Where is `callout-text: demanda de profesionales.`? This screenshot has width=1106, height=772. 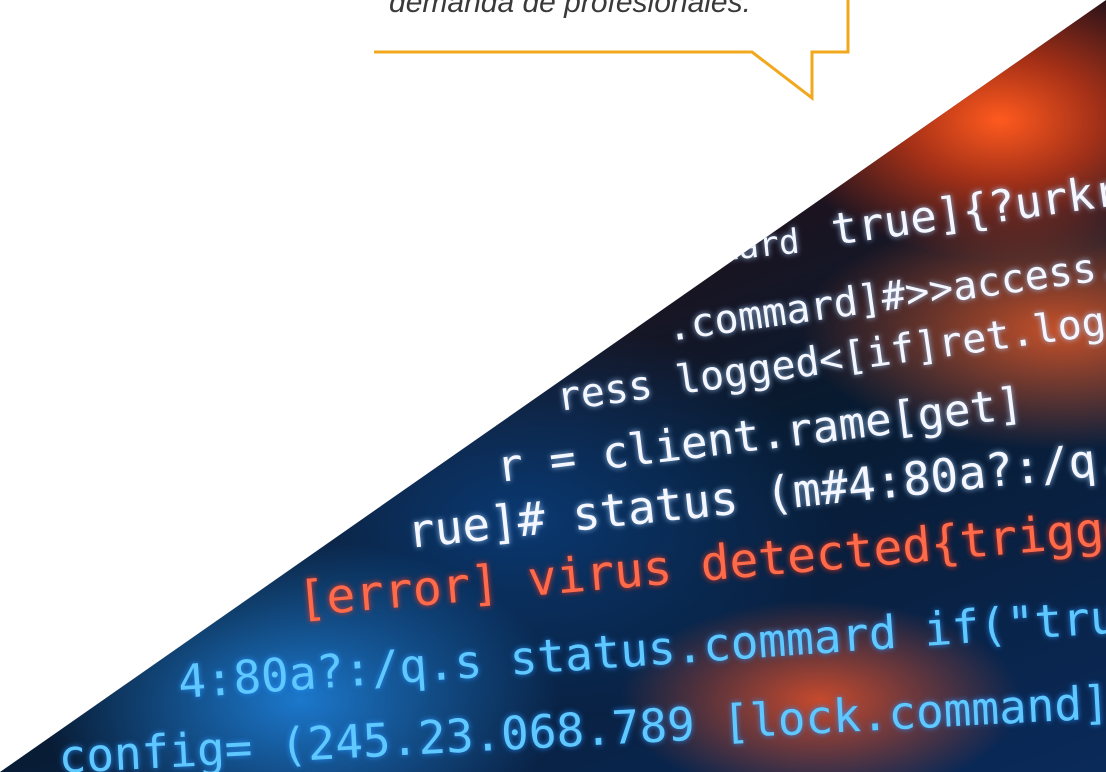
callout-text: demanda de profesionales. is located at coordinates (570, 9).